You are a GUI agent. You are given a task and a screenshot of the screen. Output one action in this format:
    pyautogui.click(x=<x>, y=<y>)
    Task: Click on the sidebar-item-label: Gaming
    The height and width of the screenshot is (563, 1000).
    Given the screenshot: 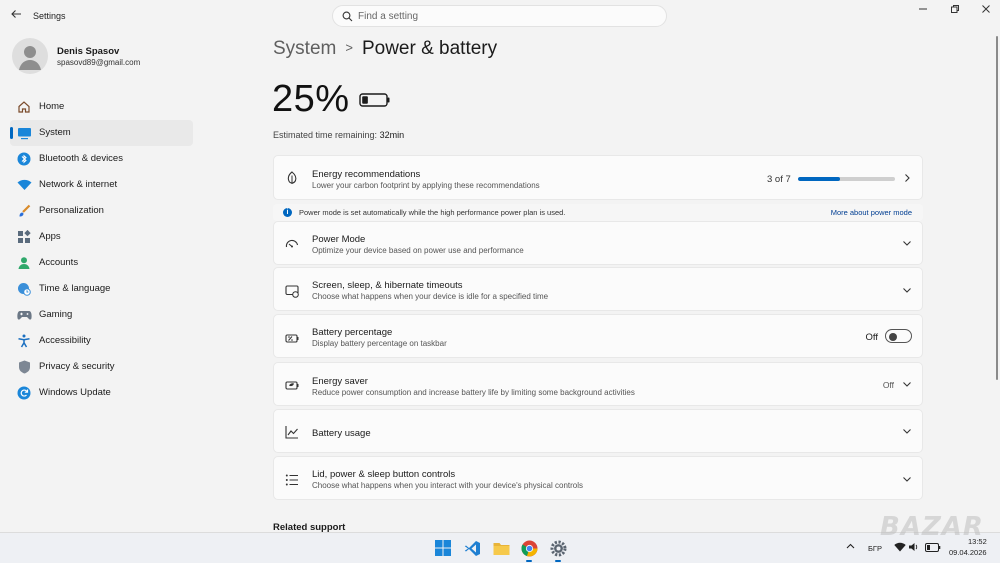 What is the action you would take?
    pyautogui.click(x=56, y=314)
    